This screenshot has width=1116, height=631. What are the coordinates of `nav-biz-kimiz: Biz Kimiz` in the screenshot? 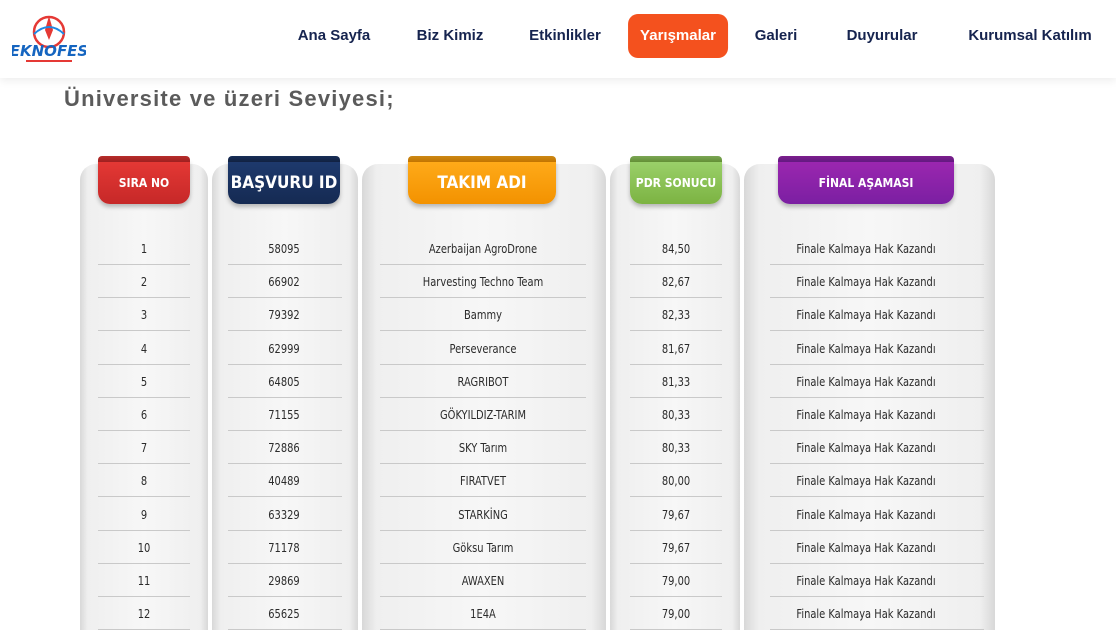 It's located at (450, 36).